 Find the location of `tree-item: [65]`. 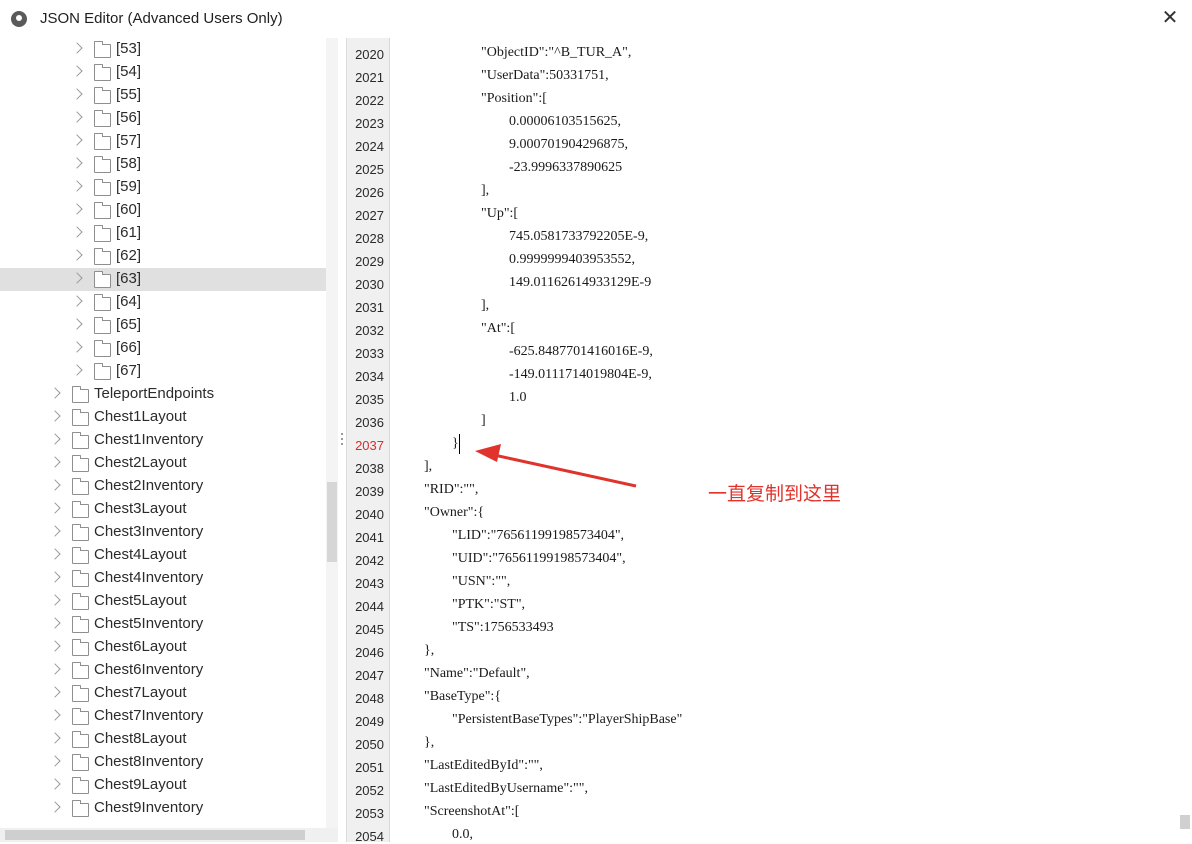

tree-item: [65] is located at coordinates (163, 325).